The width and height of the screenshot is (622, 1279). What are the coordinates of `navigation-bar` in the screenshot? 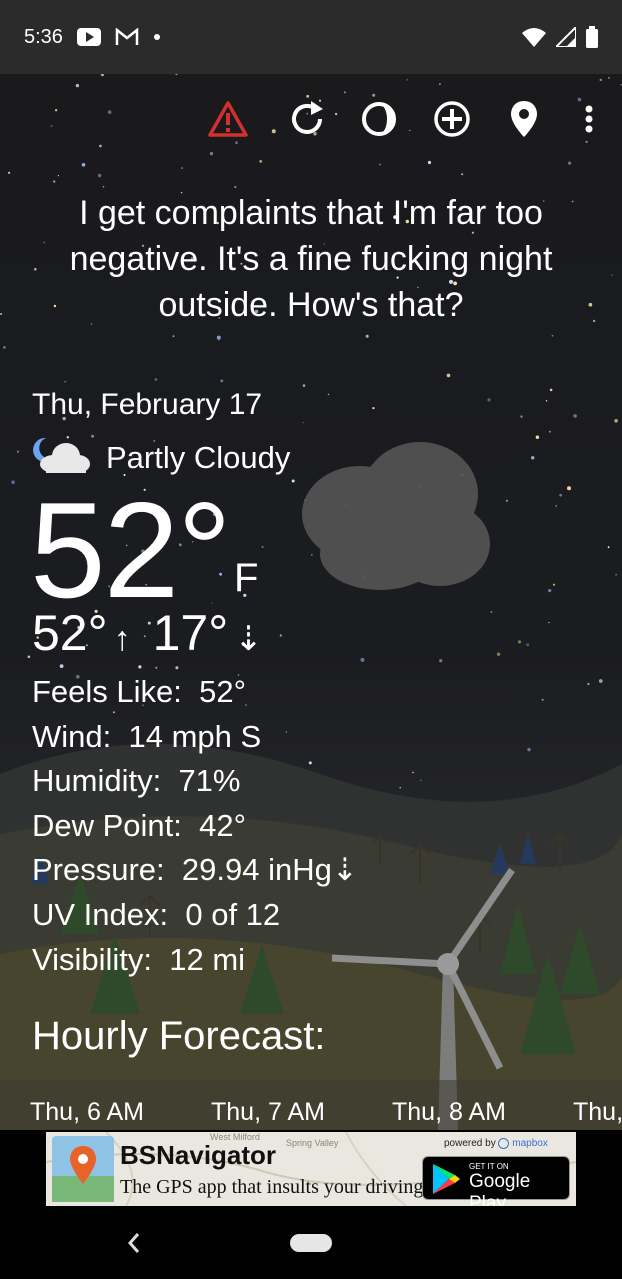 It's located at (311, 1243).